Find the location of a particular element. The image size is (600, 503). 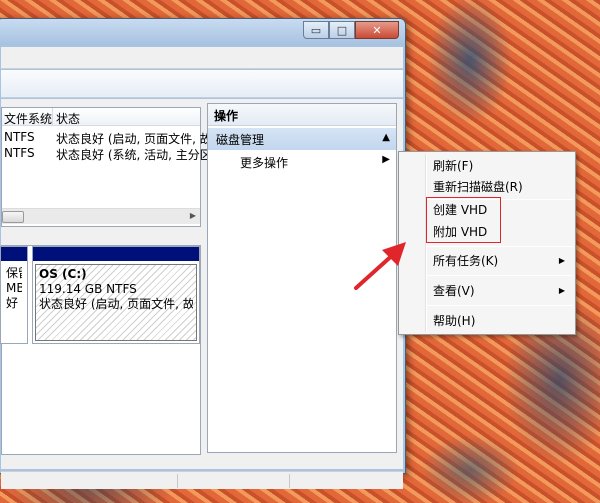

annotation-arrow-icon is located at coordinates (380, 266).